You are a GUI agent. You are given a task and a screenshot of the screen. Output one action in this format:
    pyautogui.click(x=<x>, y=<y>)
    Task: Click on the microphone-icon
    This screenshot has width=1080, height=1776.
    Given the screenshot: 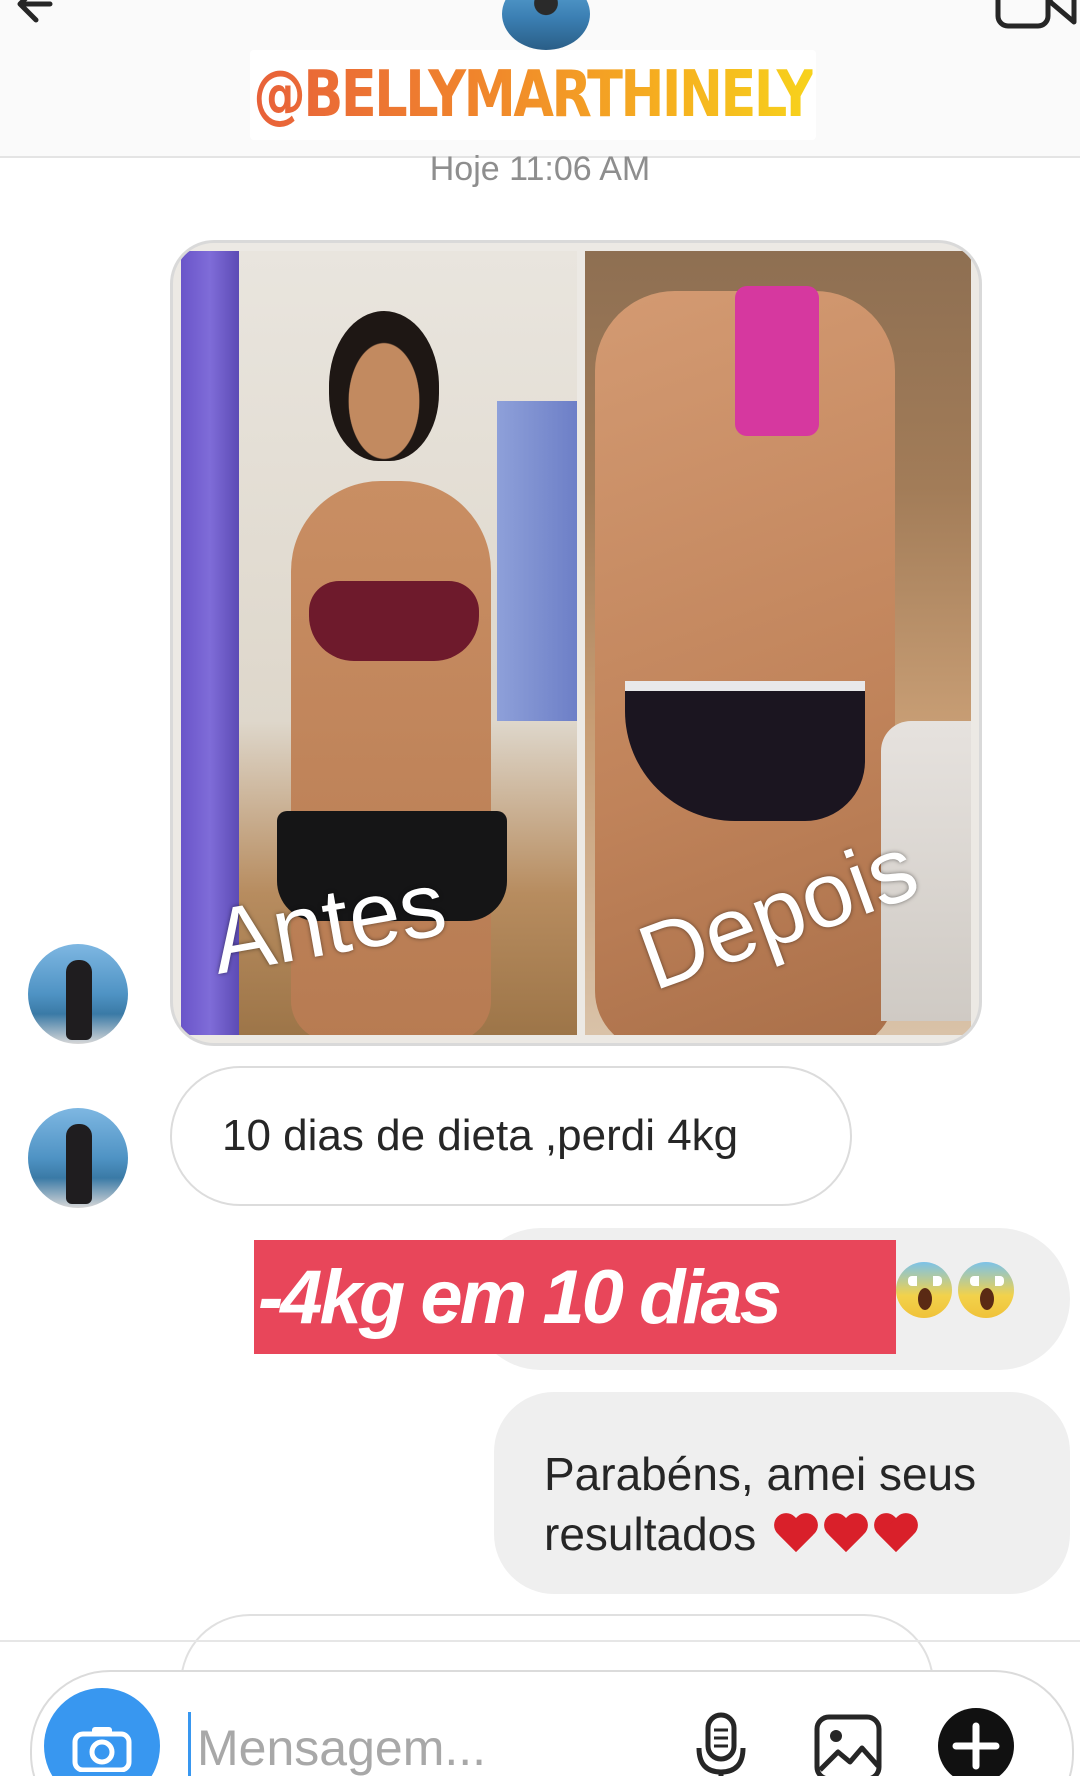 What is the action you would take?
    pyautogui.click(x=721, y=1744)
    